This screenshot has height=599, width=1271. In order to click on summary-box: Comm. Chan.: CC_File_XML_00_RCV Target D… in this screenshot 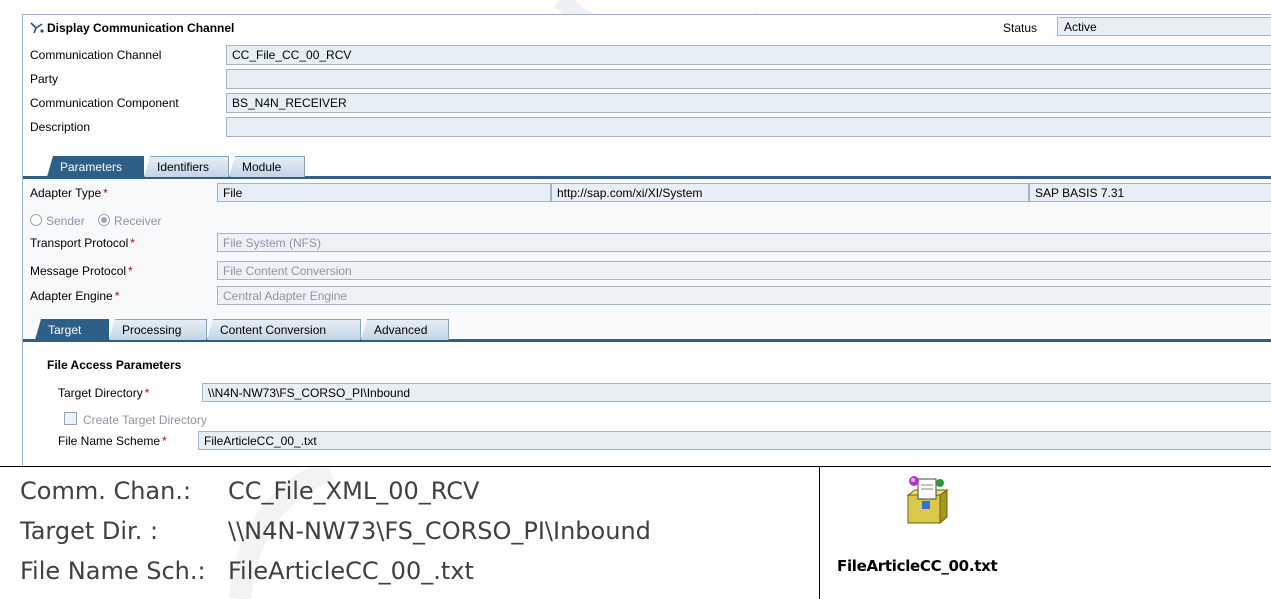, I will do `click(410, 532)`.